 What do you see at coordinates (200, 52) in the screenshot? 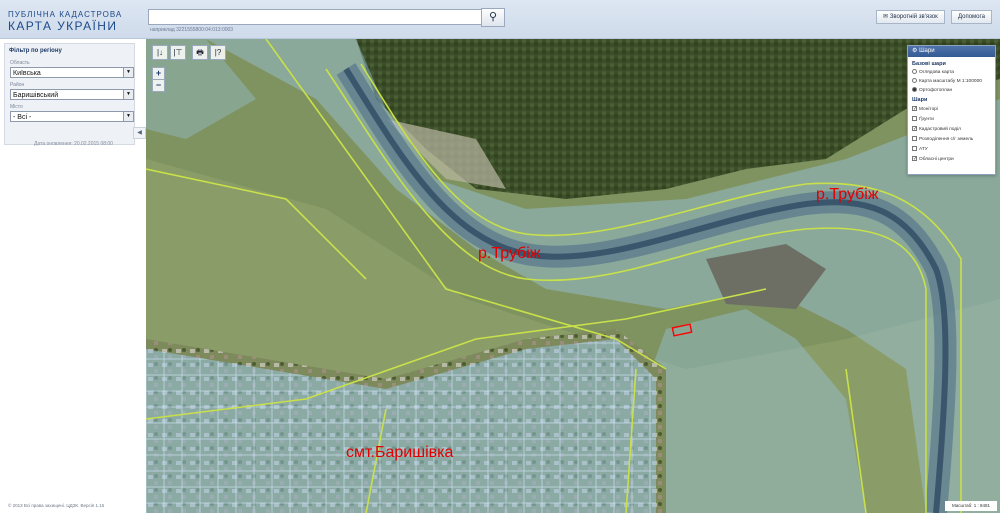
I see `print-icon: 🖶` at bounding box center [200, 52].